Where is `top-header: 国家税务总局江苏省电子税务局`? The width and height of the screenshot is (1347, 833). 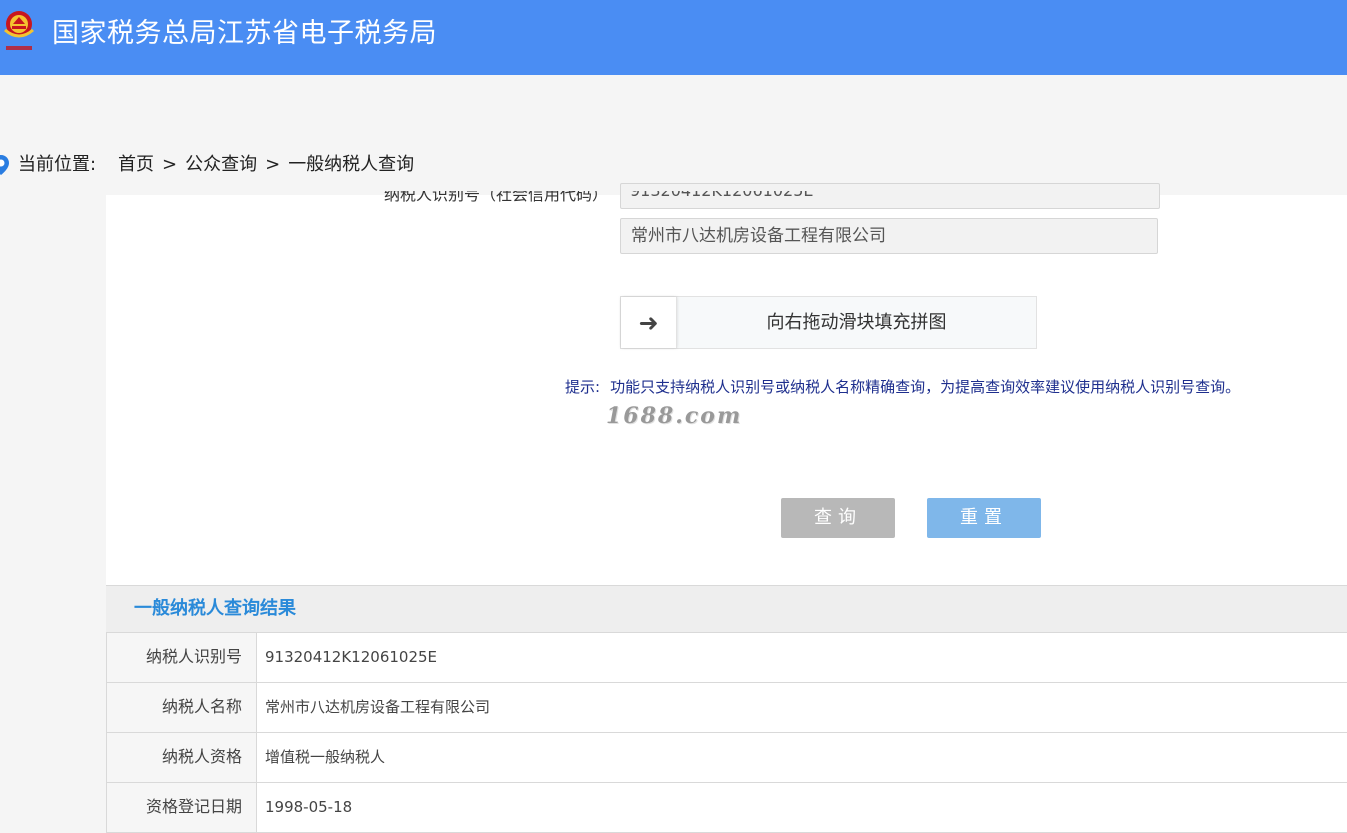 top-header: 国家税务总局江苏省电子税务局 is located at coordinates (673, 37).